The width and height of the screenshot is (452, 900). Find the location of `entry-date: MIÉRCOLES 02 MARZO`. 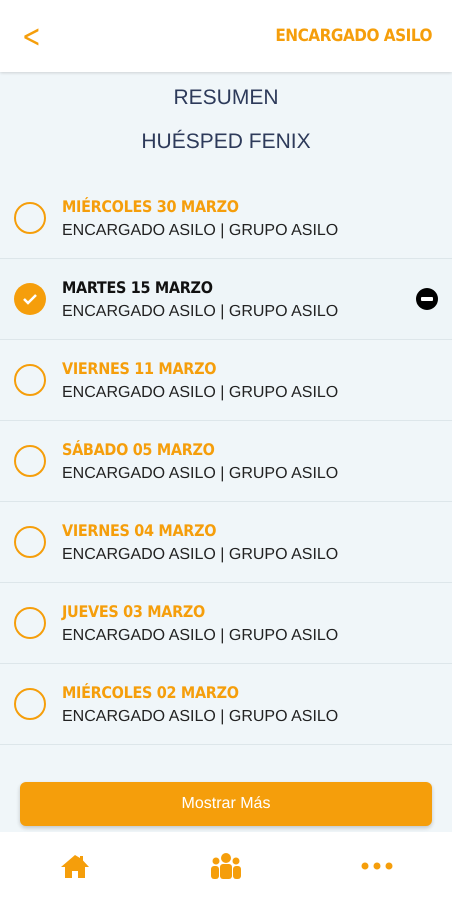

entry-date: MIÉRCOLES 02 MARZO is located at coordinates (151, 692).